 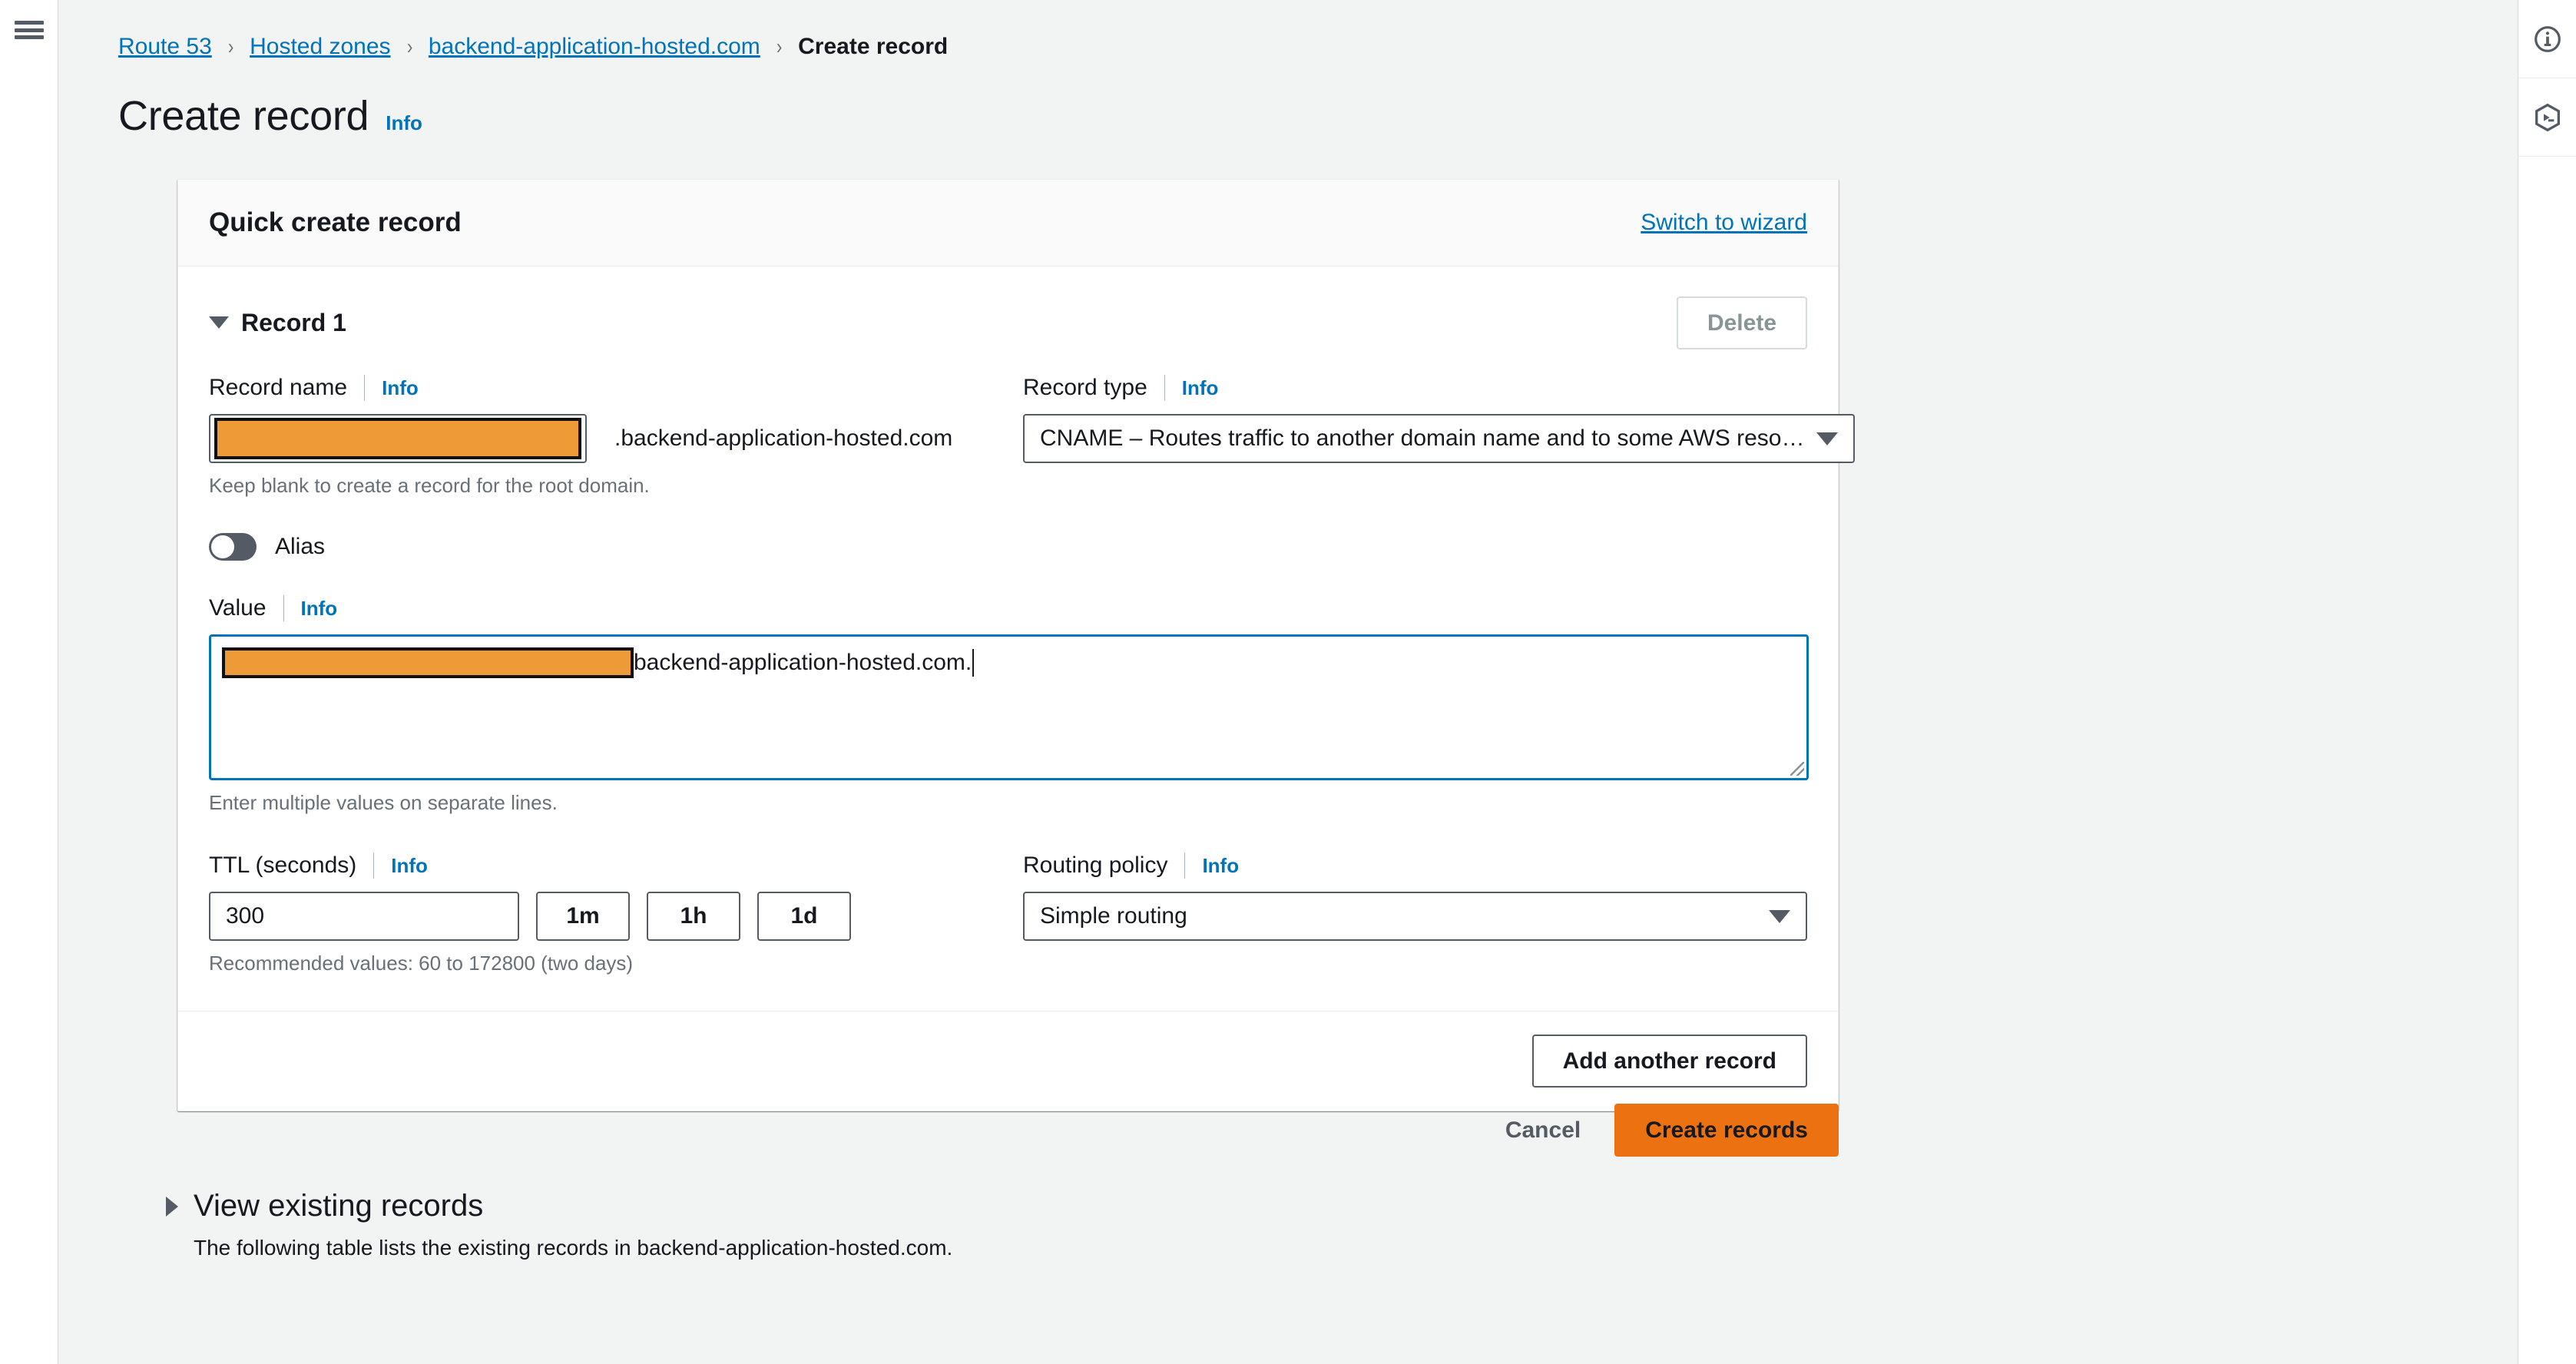 I want to click on ttl-info-link: Info, so click(x=409, y=866).